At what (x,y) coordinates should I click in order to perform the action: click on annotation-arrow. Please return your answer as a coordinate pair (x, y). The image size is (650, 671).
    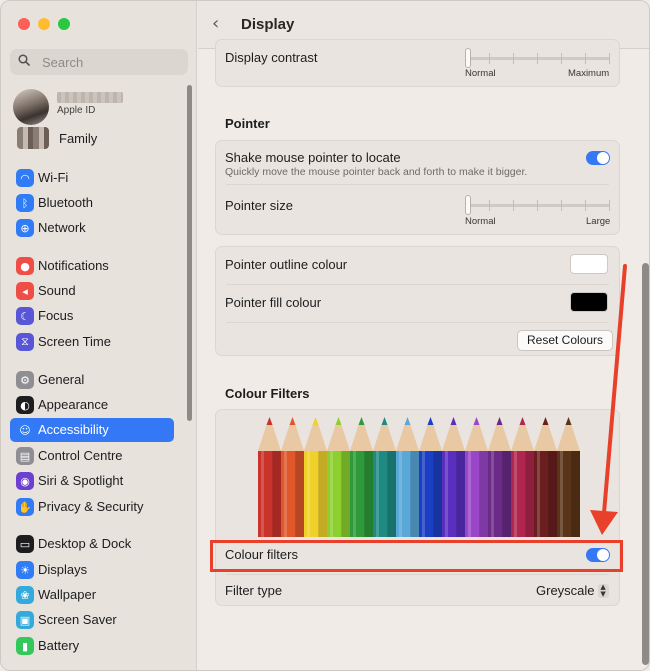
    Looking at the image, I should click on (608, 399).